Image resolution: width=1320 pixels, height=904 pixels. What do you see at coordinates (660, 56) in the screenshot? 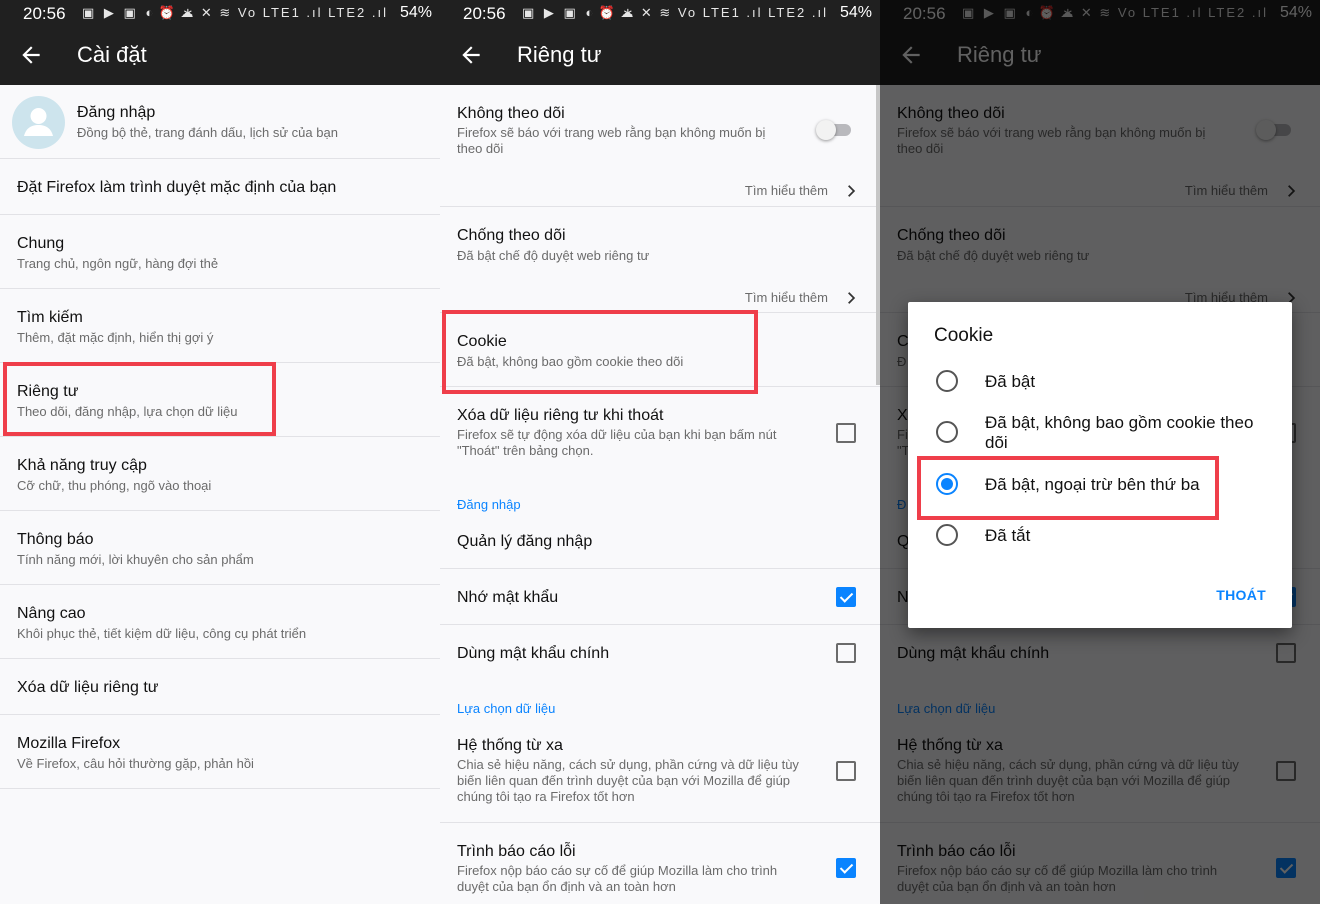
I see `app-toolbar: Riêng tư` at bounding box center [660, 56].